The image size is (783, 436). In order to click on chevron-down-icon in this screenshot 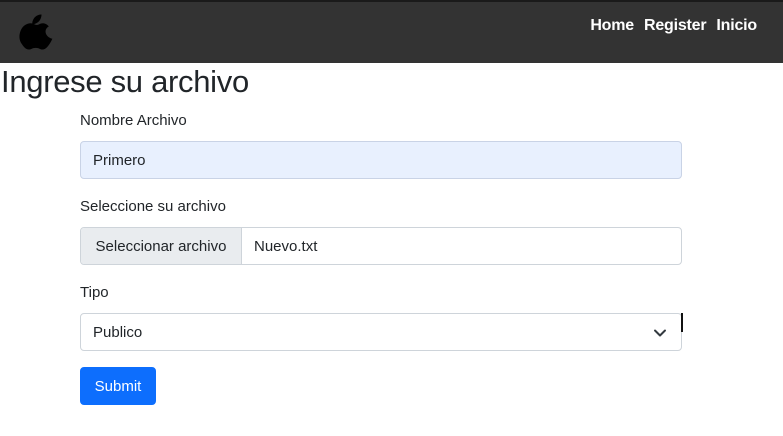, I will do `click(660, 333)`.